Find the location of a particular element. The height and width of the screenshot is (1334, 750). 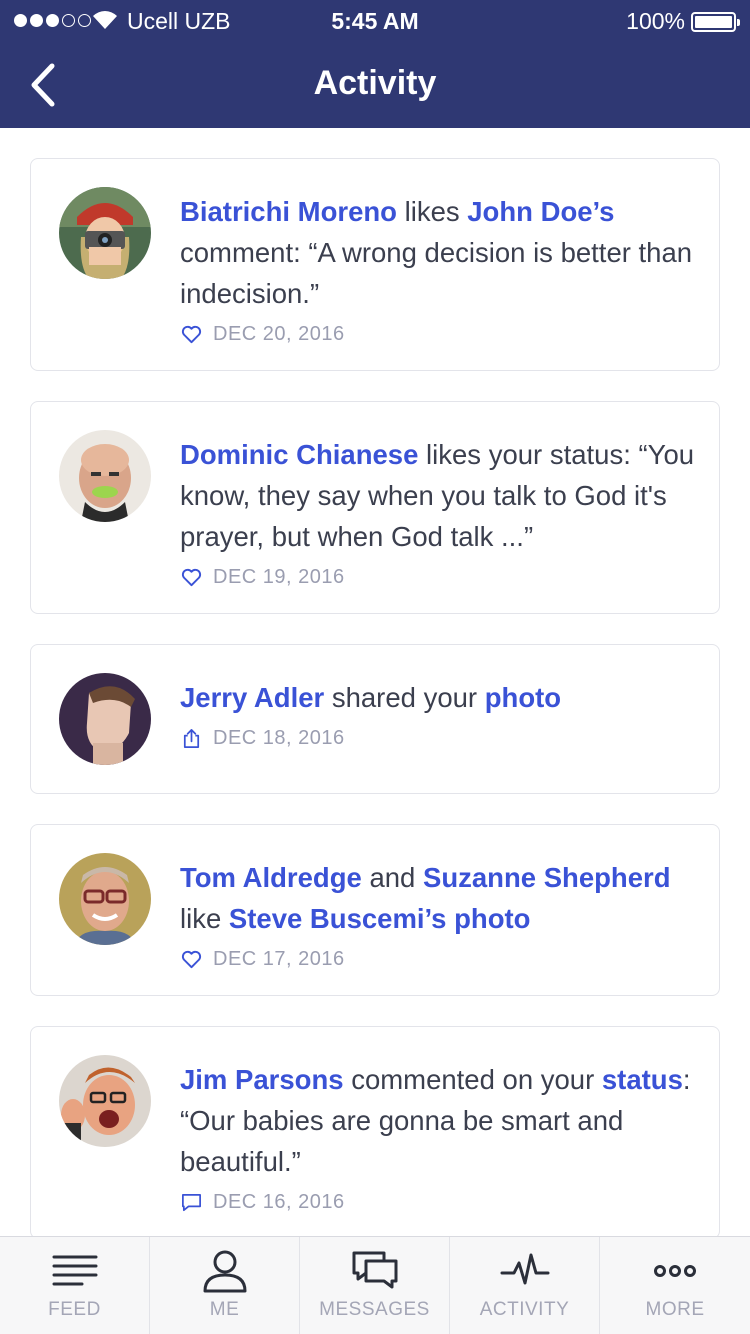

activity-verb: likes is located at coordinates (432, 211).